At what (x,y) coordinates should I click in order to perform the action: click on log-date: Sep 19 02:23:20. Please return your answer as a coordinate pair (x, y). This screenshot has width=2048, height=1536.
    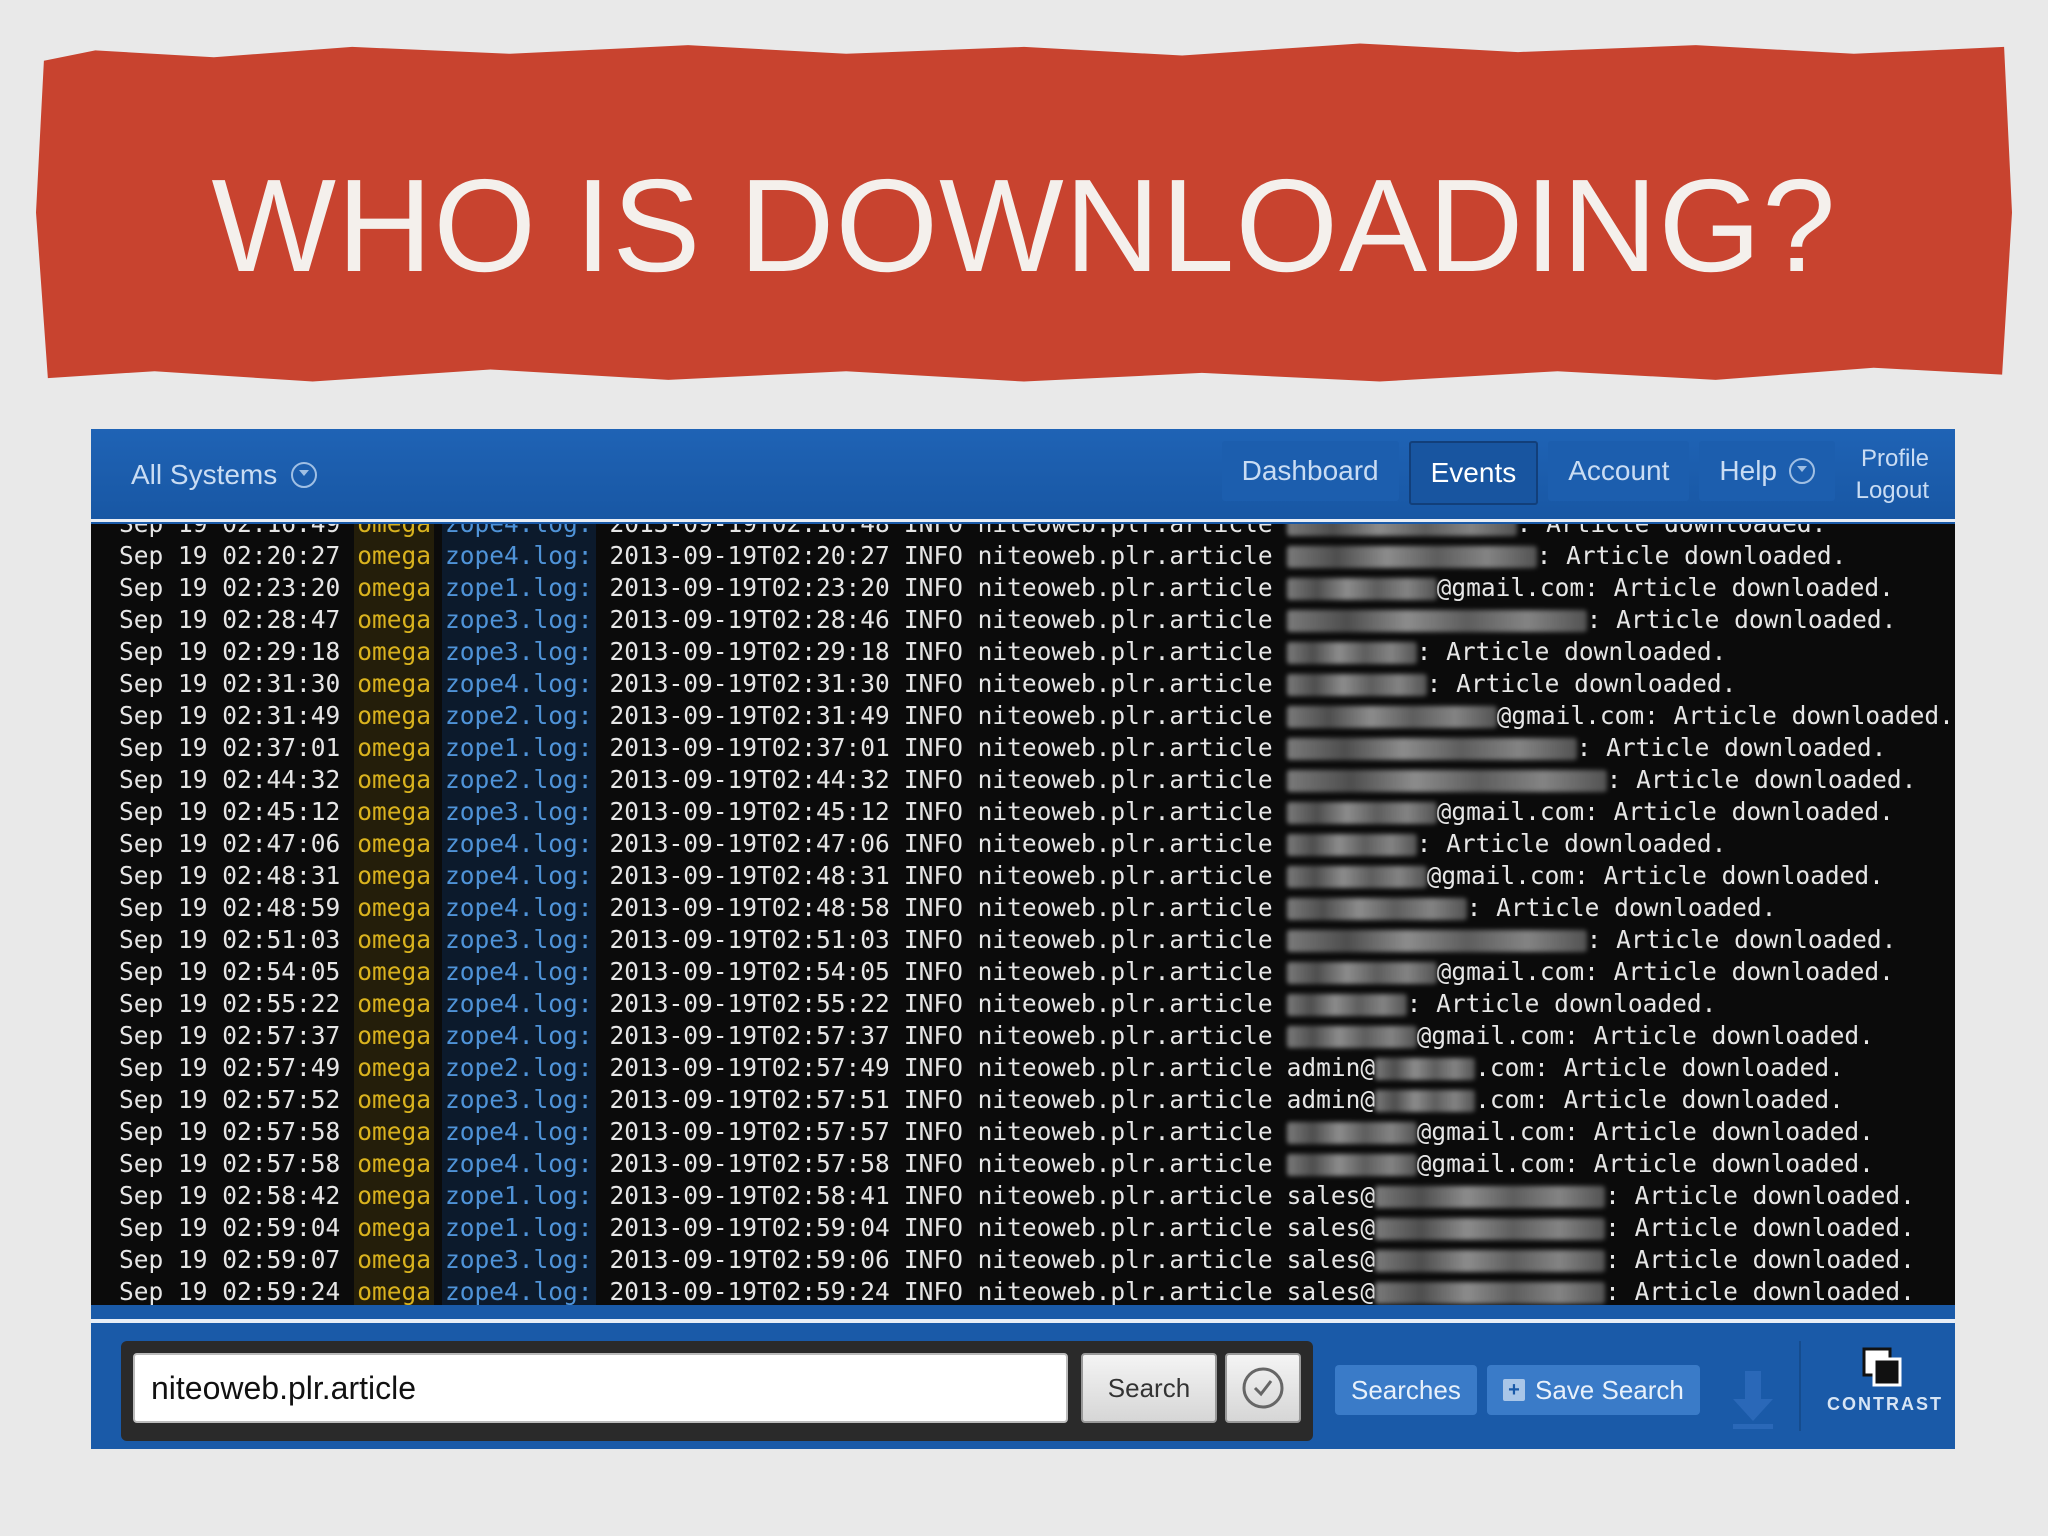
    Looking at the image, I should click on (230, 587).